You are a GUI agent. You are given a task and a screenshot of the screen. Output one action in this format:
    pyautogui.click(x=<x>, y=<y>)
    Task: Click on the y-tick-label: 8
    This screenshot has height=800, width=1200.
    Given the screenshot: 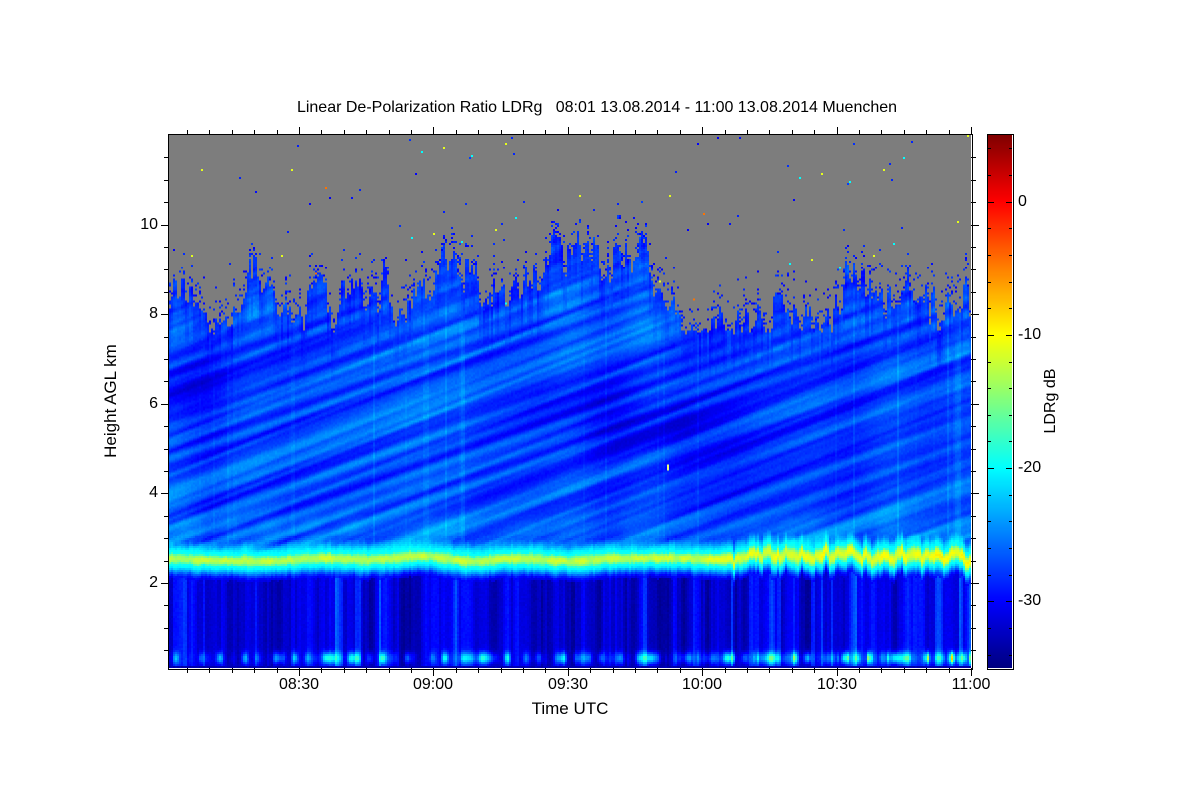 What is the action you would take?
    pyautogui.click(x=153, y=313)
    